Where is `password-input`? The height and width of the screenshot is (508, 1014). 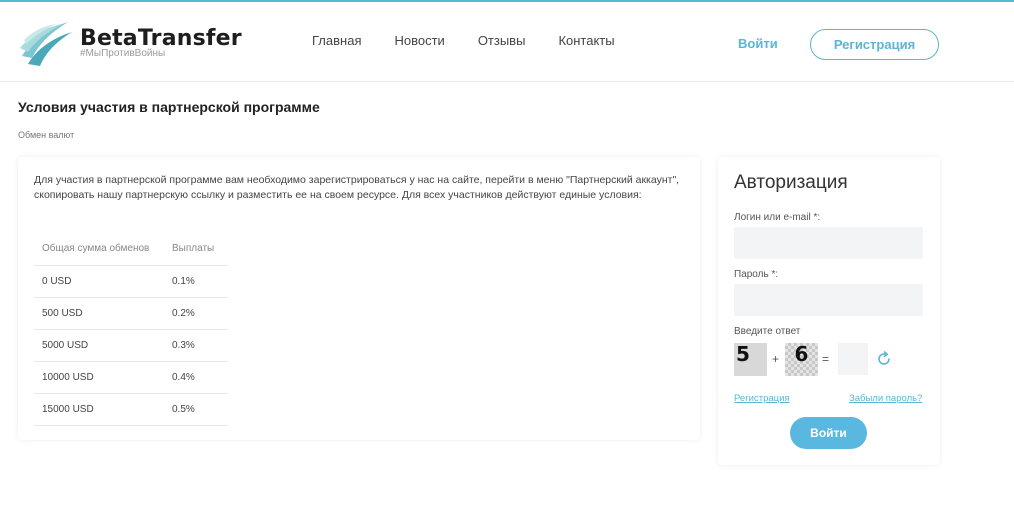 password-input is located at coordinates (828, 300).